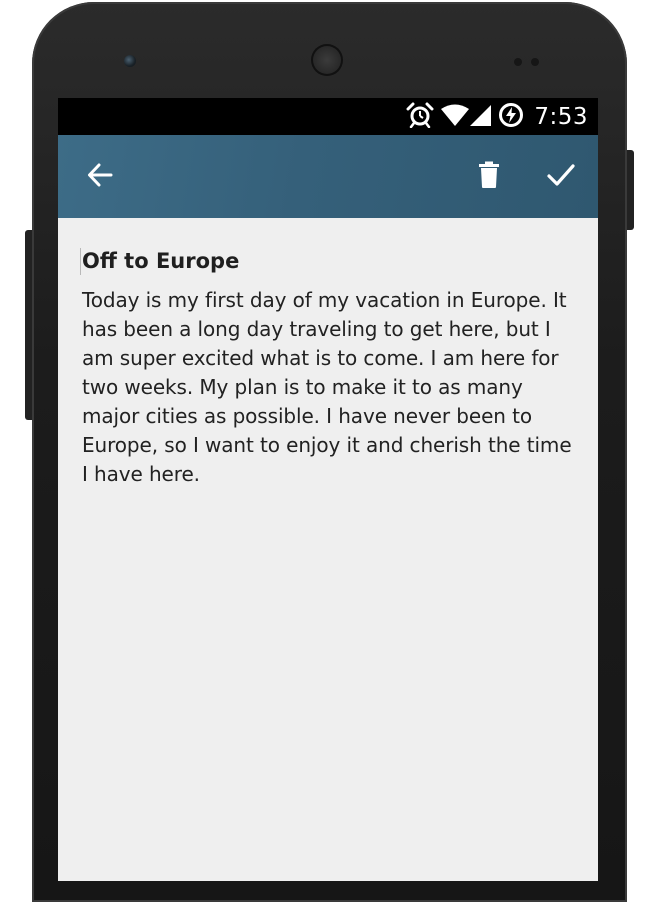 This screenshot has width=671, height=902. What do you see at coordinates (329, 261) in the screenshot?
I see `note-title-field: Off to Europe` at bounding box center [329, 261].